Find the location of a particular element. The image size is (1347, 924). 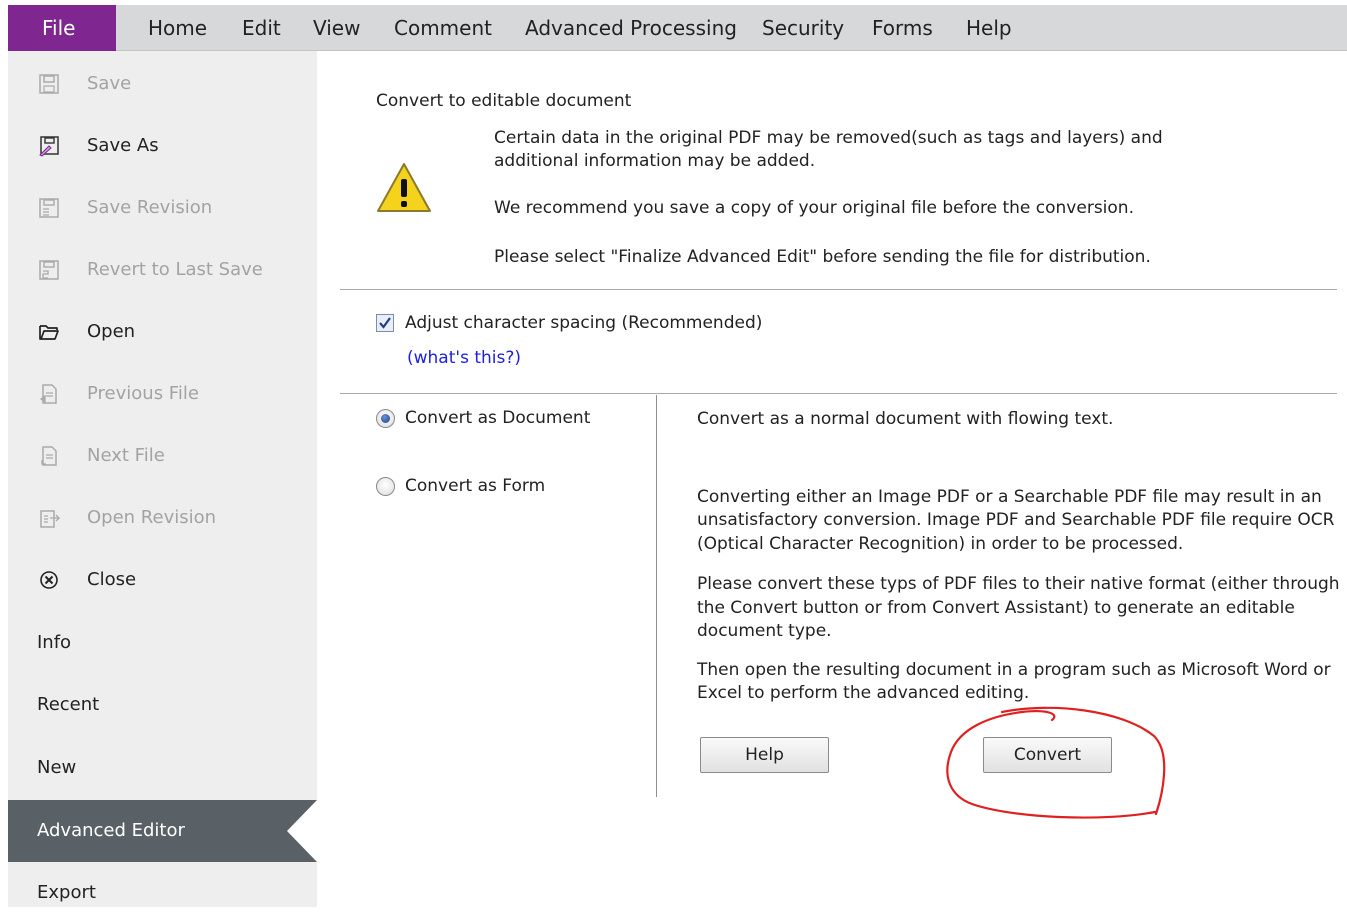

active-indicator is located at coordinates (302, 831).